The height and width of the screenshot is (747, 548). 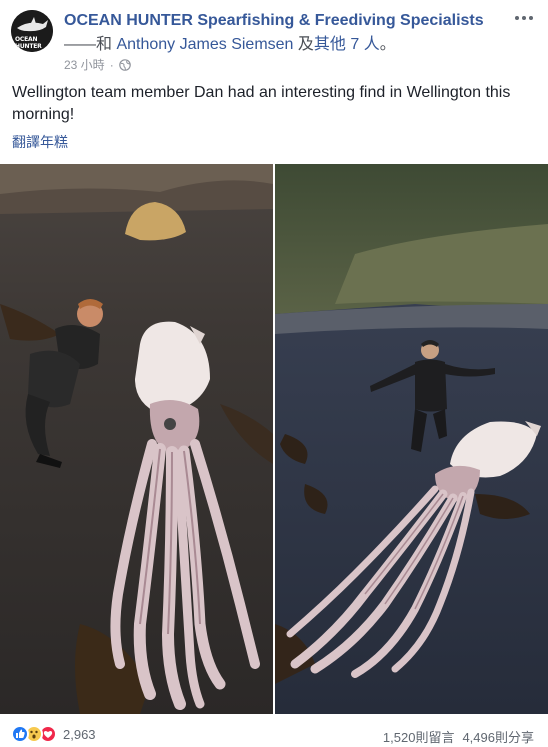 What do you see at coordinates (204, 44) in the screenshot?
I see `tagged-person-link: Anthony James Siemsen` at bounding box center [204, 44].